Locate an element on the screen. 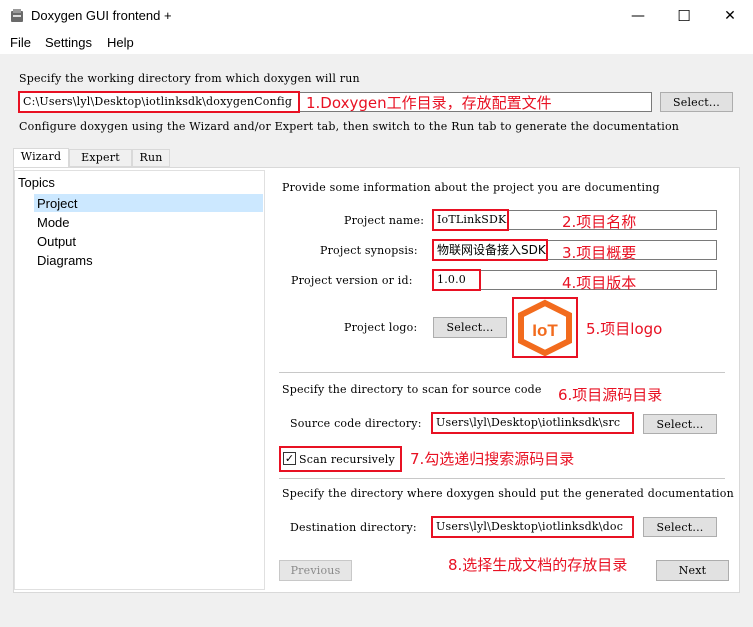 This screenshot has height=627, width=753. topic-project: Project is located at coordinates (57, 203).